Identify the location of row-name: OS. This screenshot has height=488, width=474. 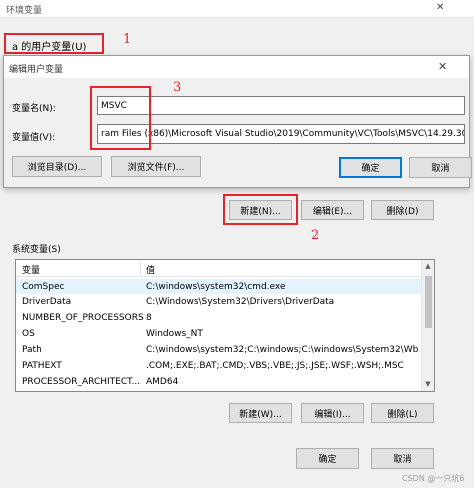
(28, 333).